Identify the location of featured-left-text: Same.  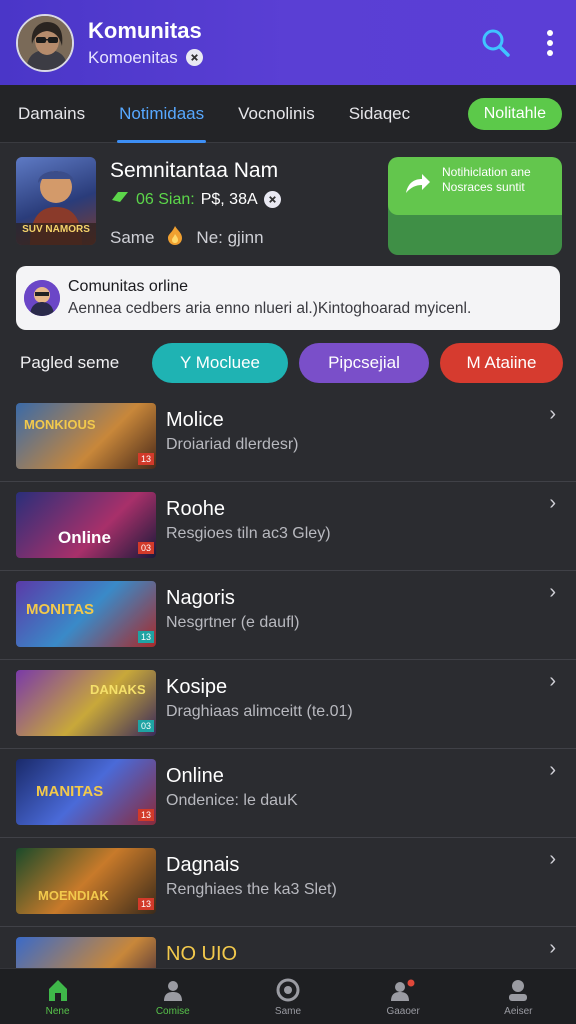
(132, 237).